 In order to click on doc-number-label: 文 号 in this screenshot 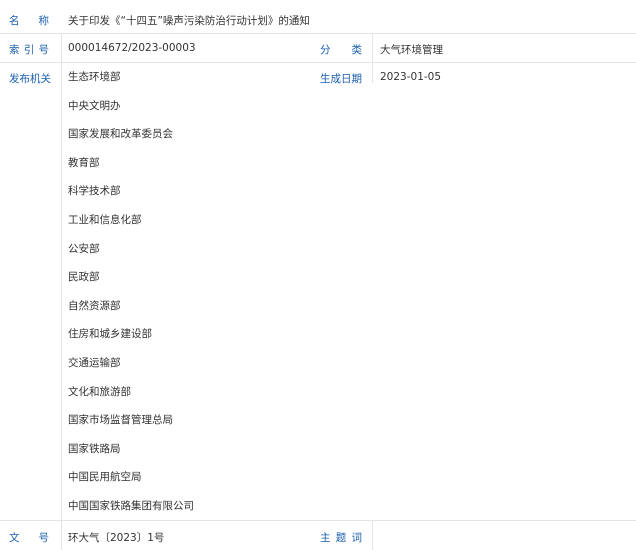, I will do `click(29, 537)`.